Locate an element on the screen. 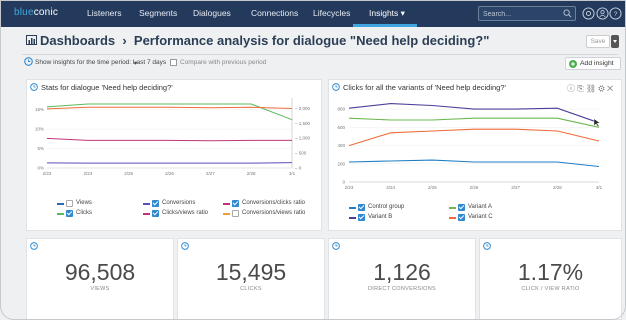 The width and height of the screenshot is (626, 320). chevron-down-icon is located at coordinates (615, 41).